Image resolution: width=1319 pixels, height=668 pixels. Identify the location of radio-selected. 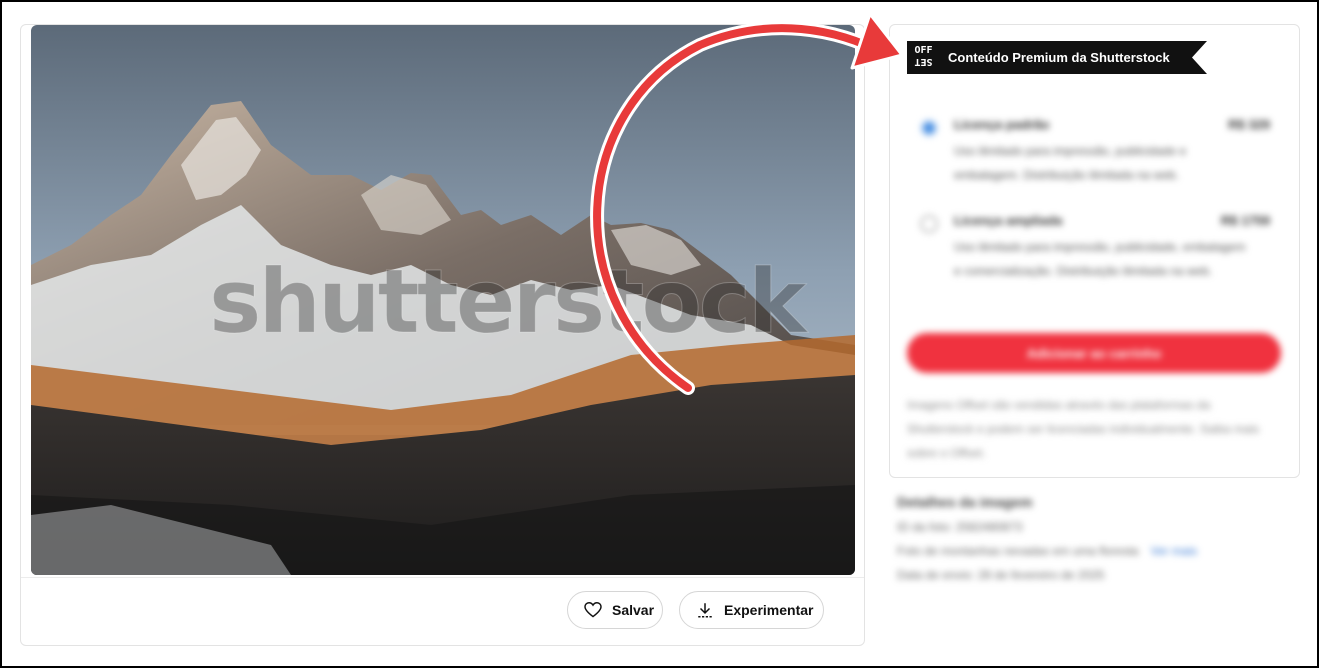
(929, 128).